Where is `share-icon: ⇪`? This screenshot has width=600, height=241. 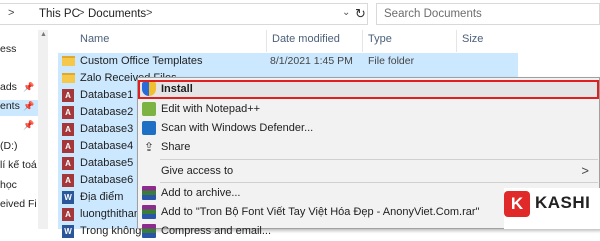
share-icon: ⇪ is located at coordinates (149, 147).